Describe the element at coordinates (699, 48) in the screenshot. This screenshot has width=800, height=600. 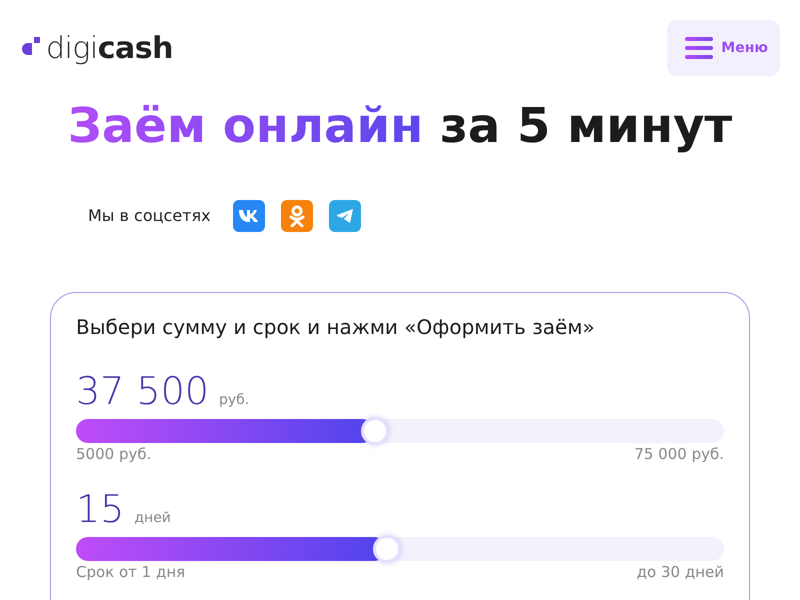
I see `menu-icon` at that location.